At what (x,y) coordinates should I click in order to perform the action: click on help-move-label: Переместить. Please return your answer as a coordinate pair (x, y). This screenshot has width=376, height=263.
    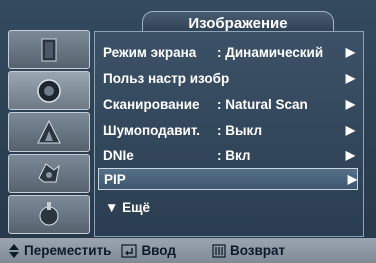
    Looking at the image, I should click on (68, 250).